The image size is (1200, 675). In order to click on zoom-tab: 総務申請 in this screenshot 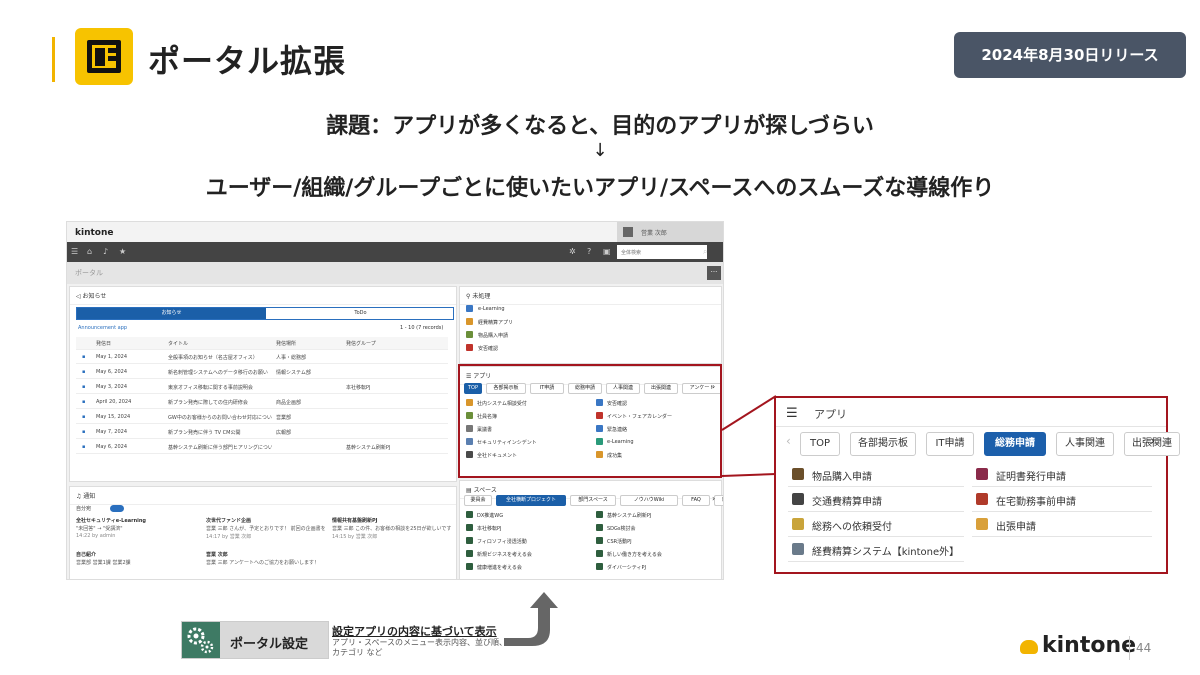, I will do `click(1015, 444)`.